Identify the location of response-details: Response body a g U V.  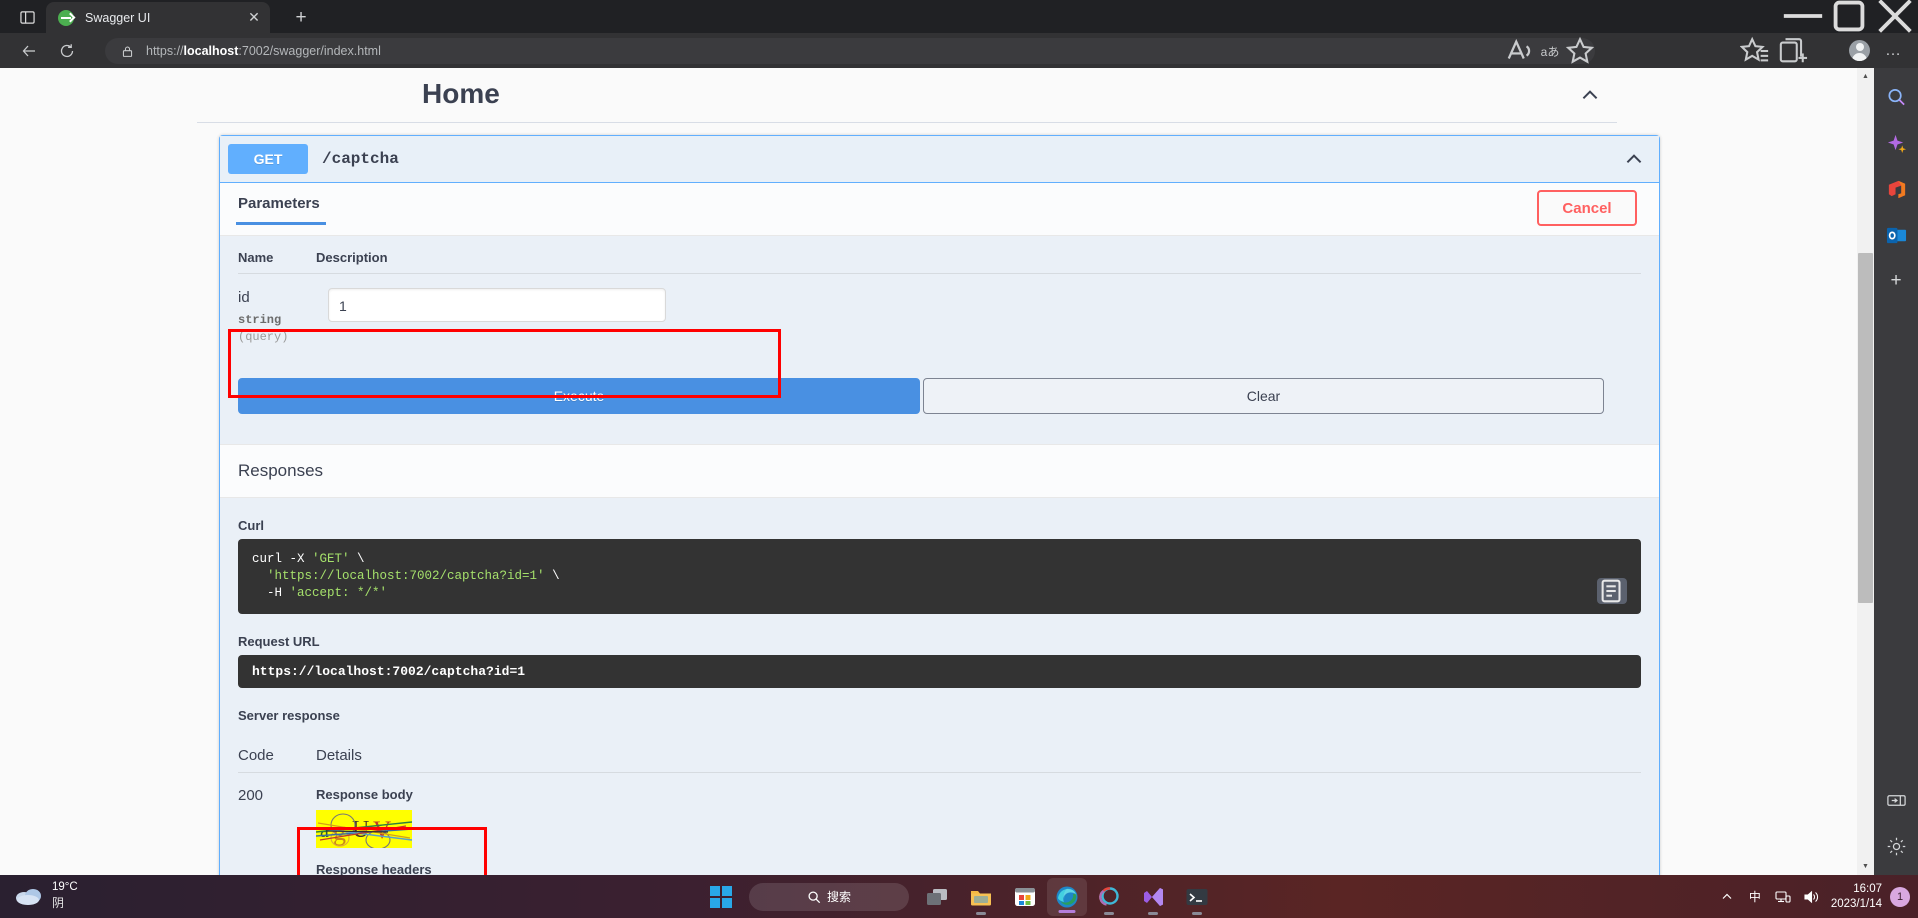
(374, 831).